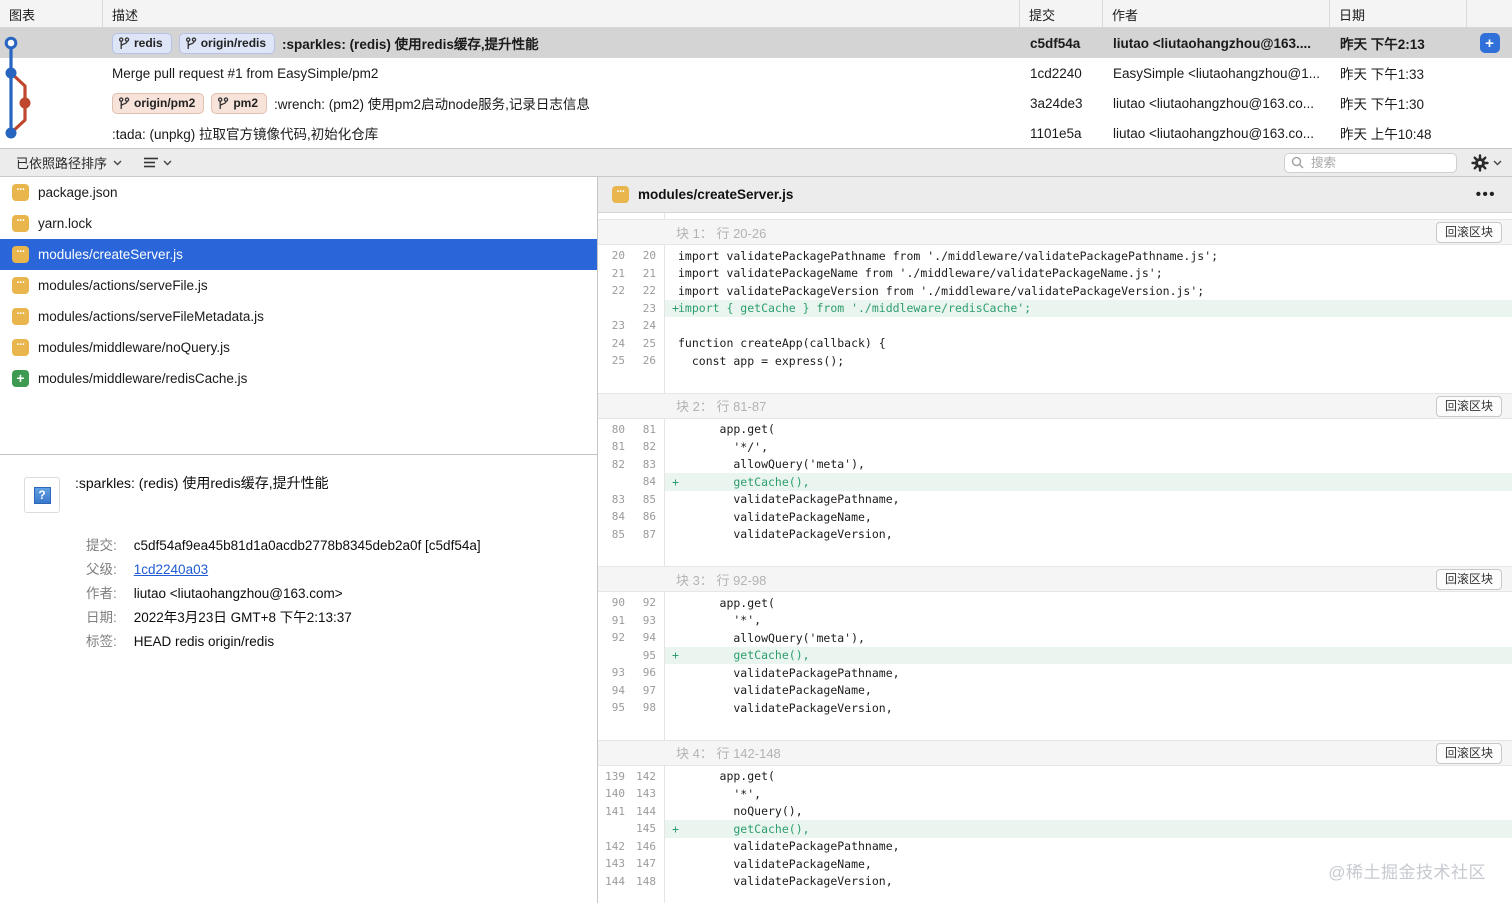  I want to click on new-line-number: 96, so click(649, 673).